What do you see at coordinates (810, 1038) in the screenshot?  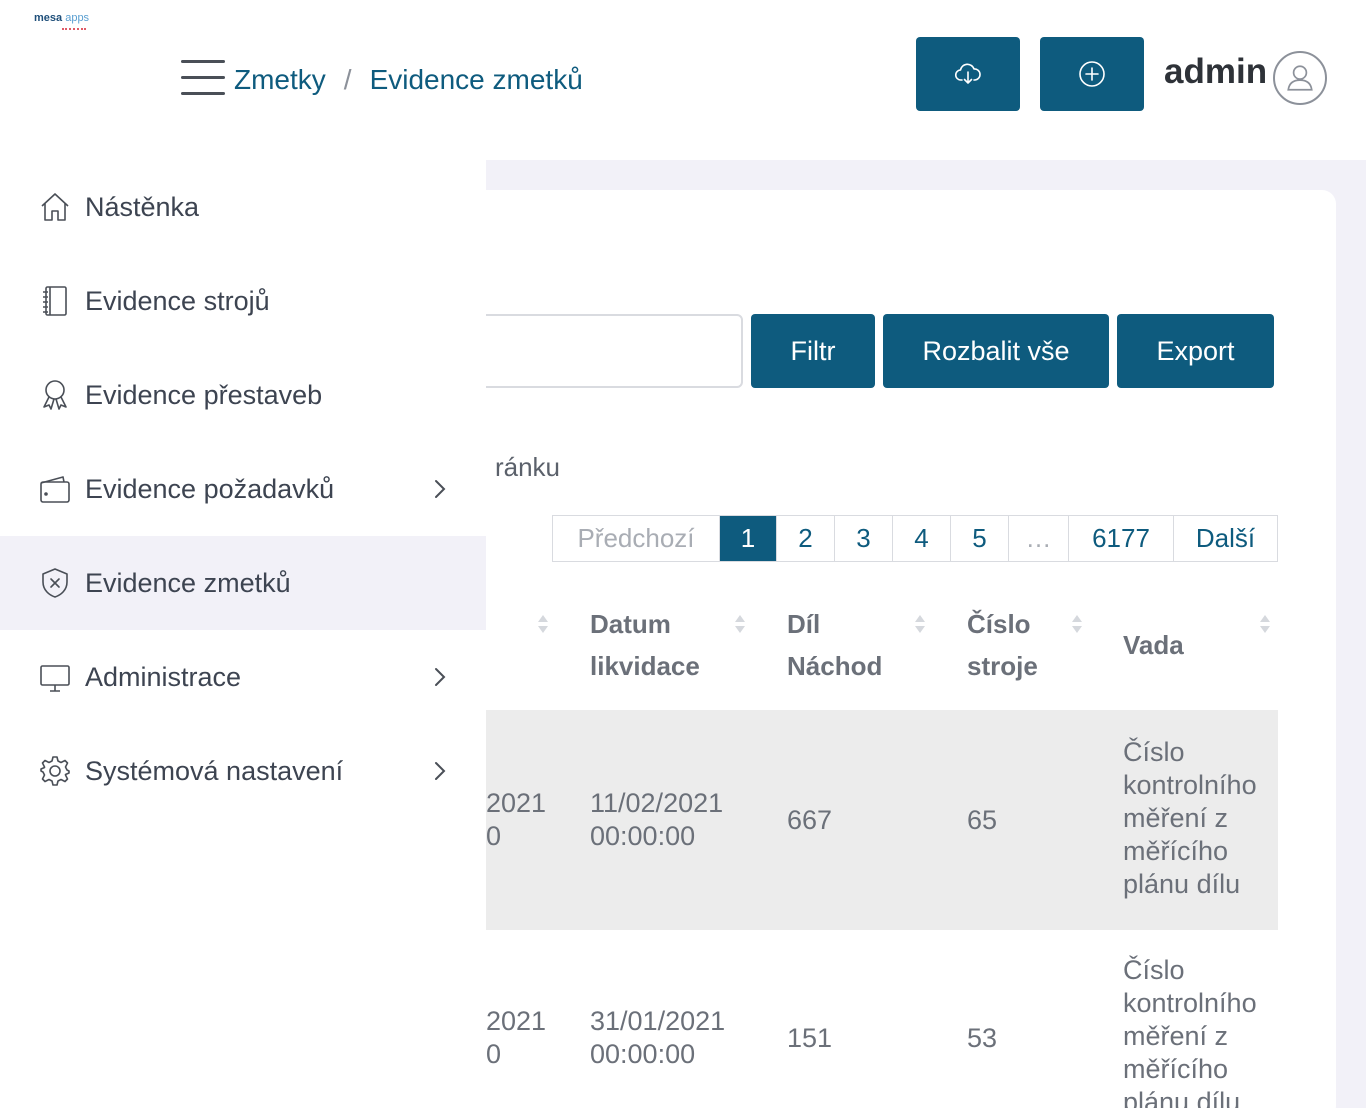 I see `table-cell-dil: 151` at bounding box center [810, 1038].